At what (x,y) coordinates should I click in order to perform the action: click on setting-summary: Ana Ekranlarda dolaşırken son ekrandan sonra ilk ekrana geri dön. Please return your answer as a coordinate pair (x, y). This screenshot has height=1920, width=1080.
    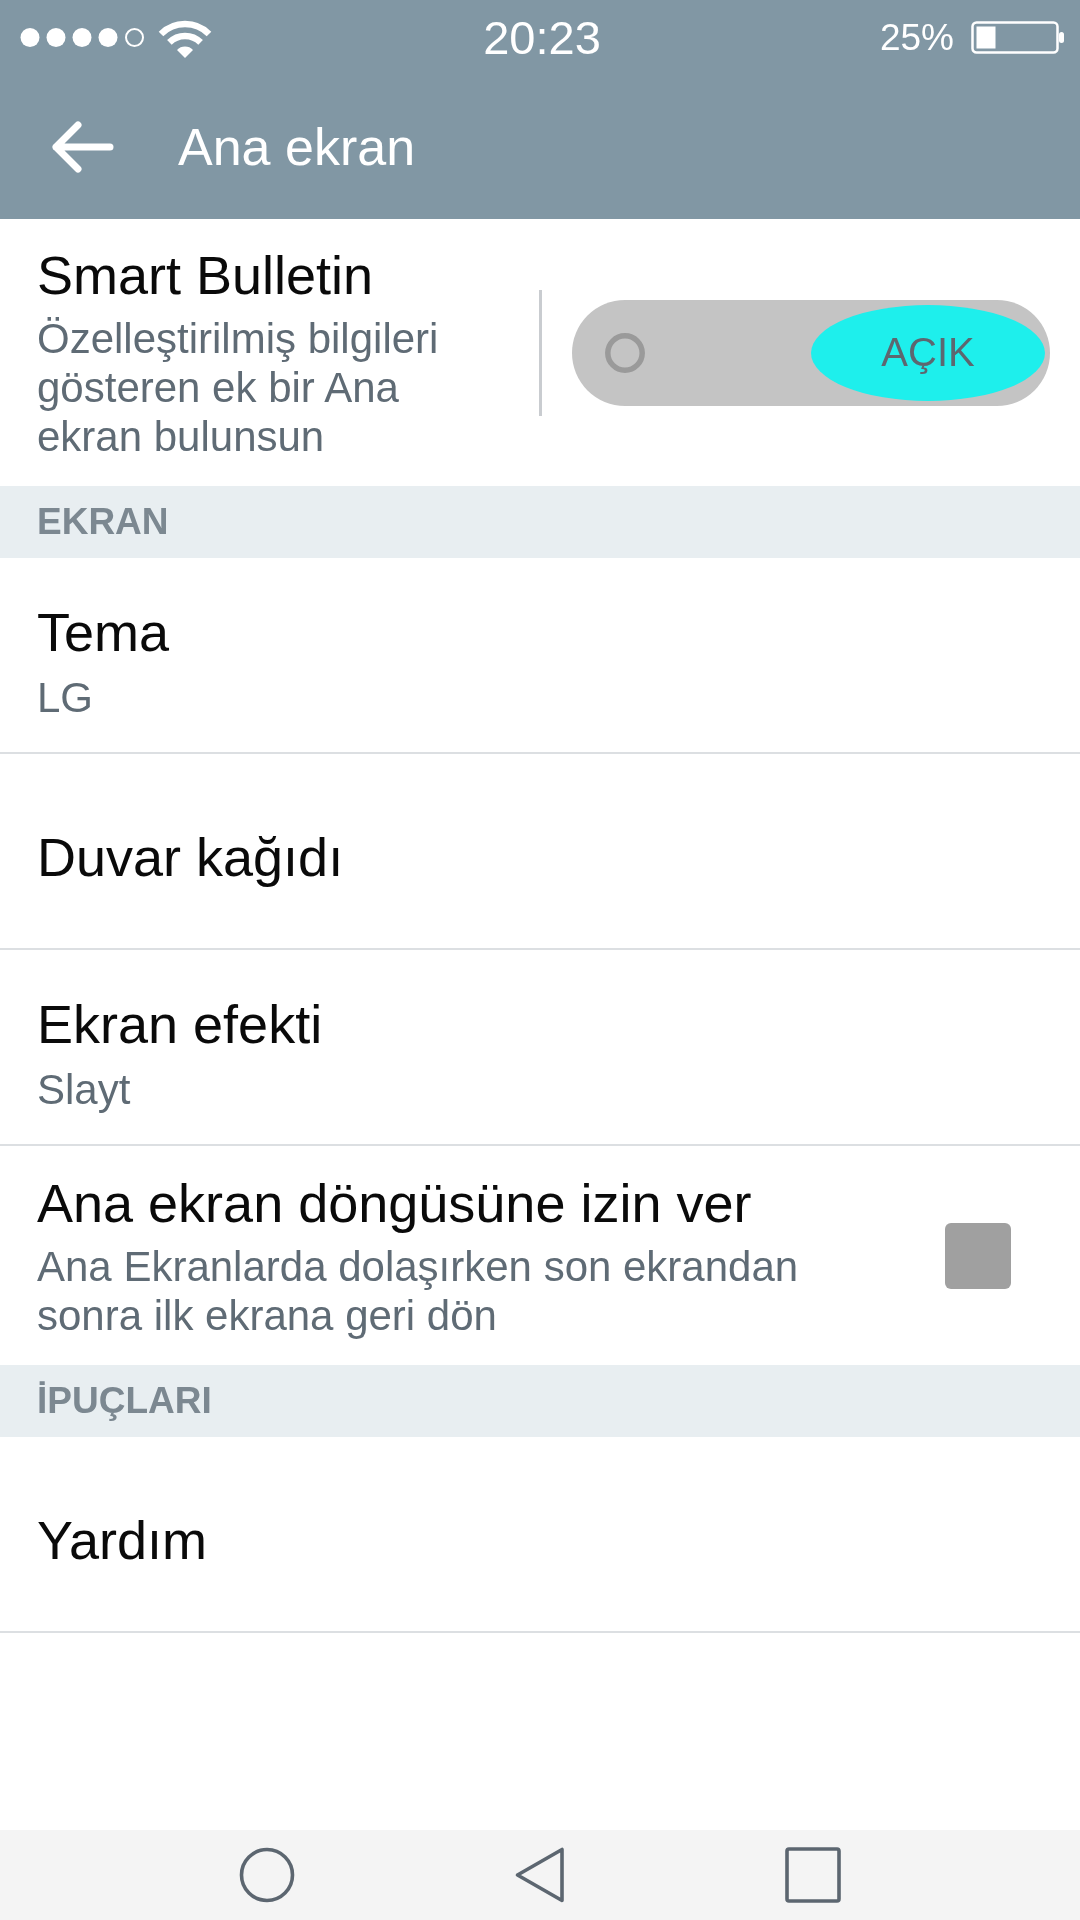
    Looking at the image, I should click on (418, 1290).